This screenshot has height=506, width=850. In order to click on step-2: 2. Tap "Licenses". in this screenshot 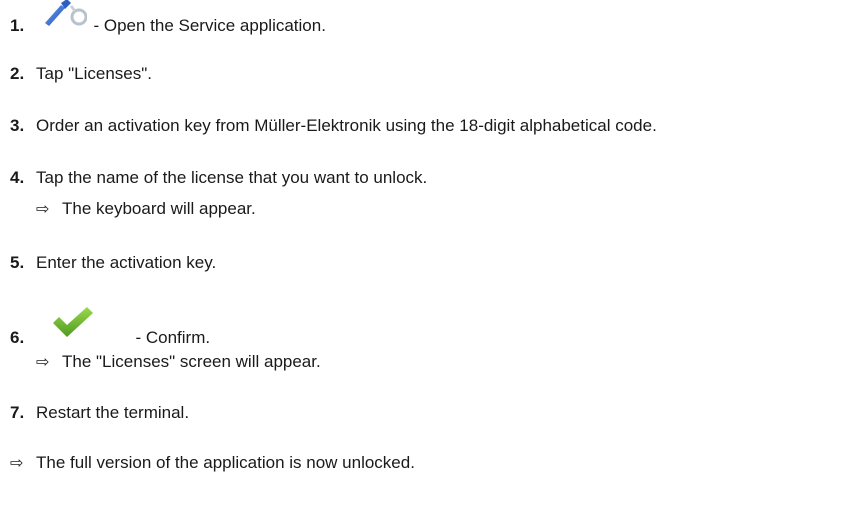, I will do `click(81, 74)`.